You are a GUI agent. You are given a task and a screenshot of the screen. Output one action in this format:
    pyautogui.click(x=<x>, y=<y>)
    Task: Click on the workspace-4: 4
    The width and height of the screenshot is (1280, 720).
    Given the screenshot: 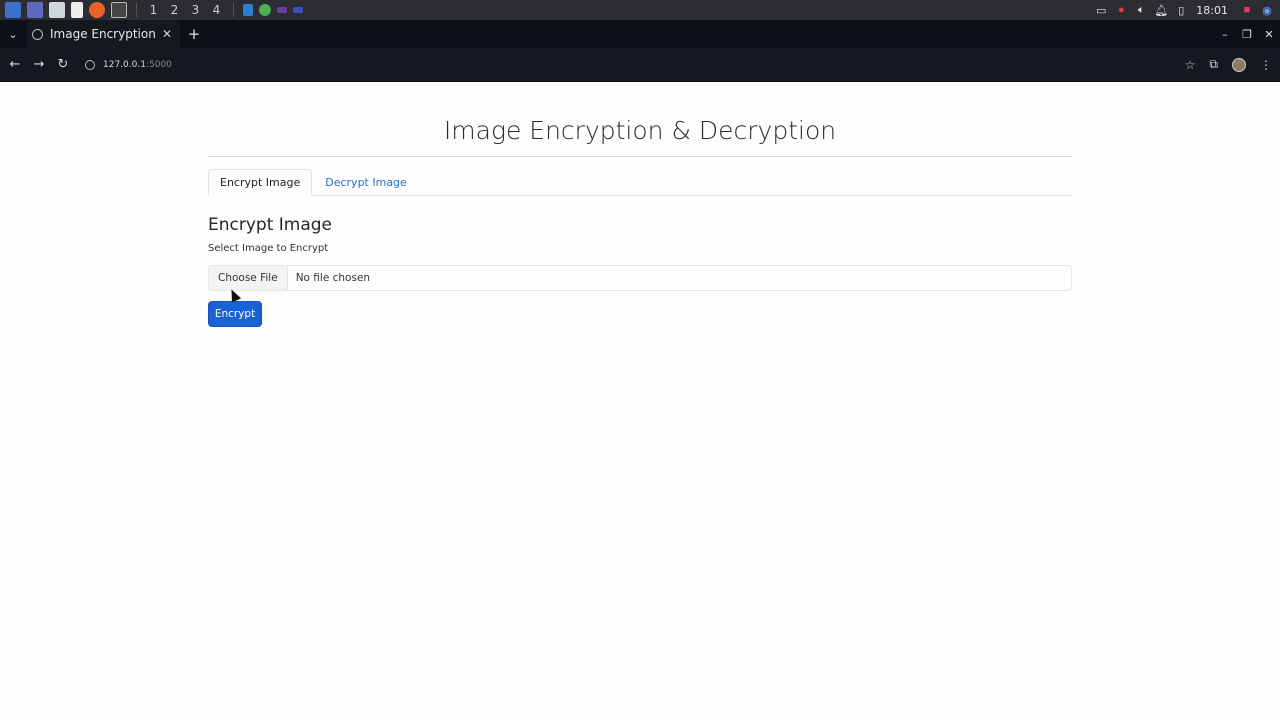 What is the action you would take?
    pyautogui.click(x=216, y=10)
    